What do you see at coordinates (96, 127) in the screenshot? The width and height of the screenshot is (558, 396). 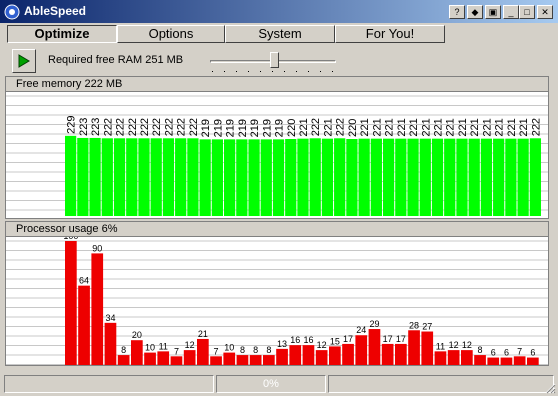 I see `memory-bar-label: 223` at bounding box center [96, 127].